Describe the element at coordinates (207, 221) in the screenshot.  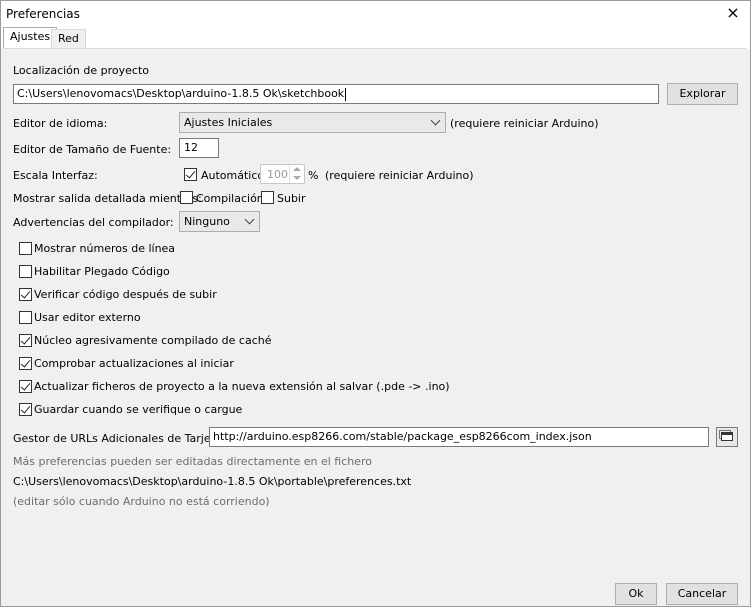
I see `warnings-value: Ninguno` at that location.